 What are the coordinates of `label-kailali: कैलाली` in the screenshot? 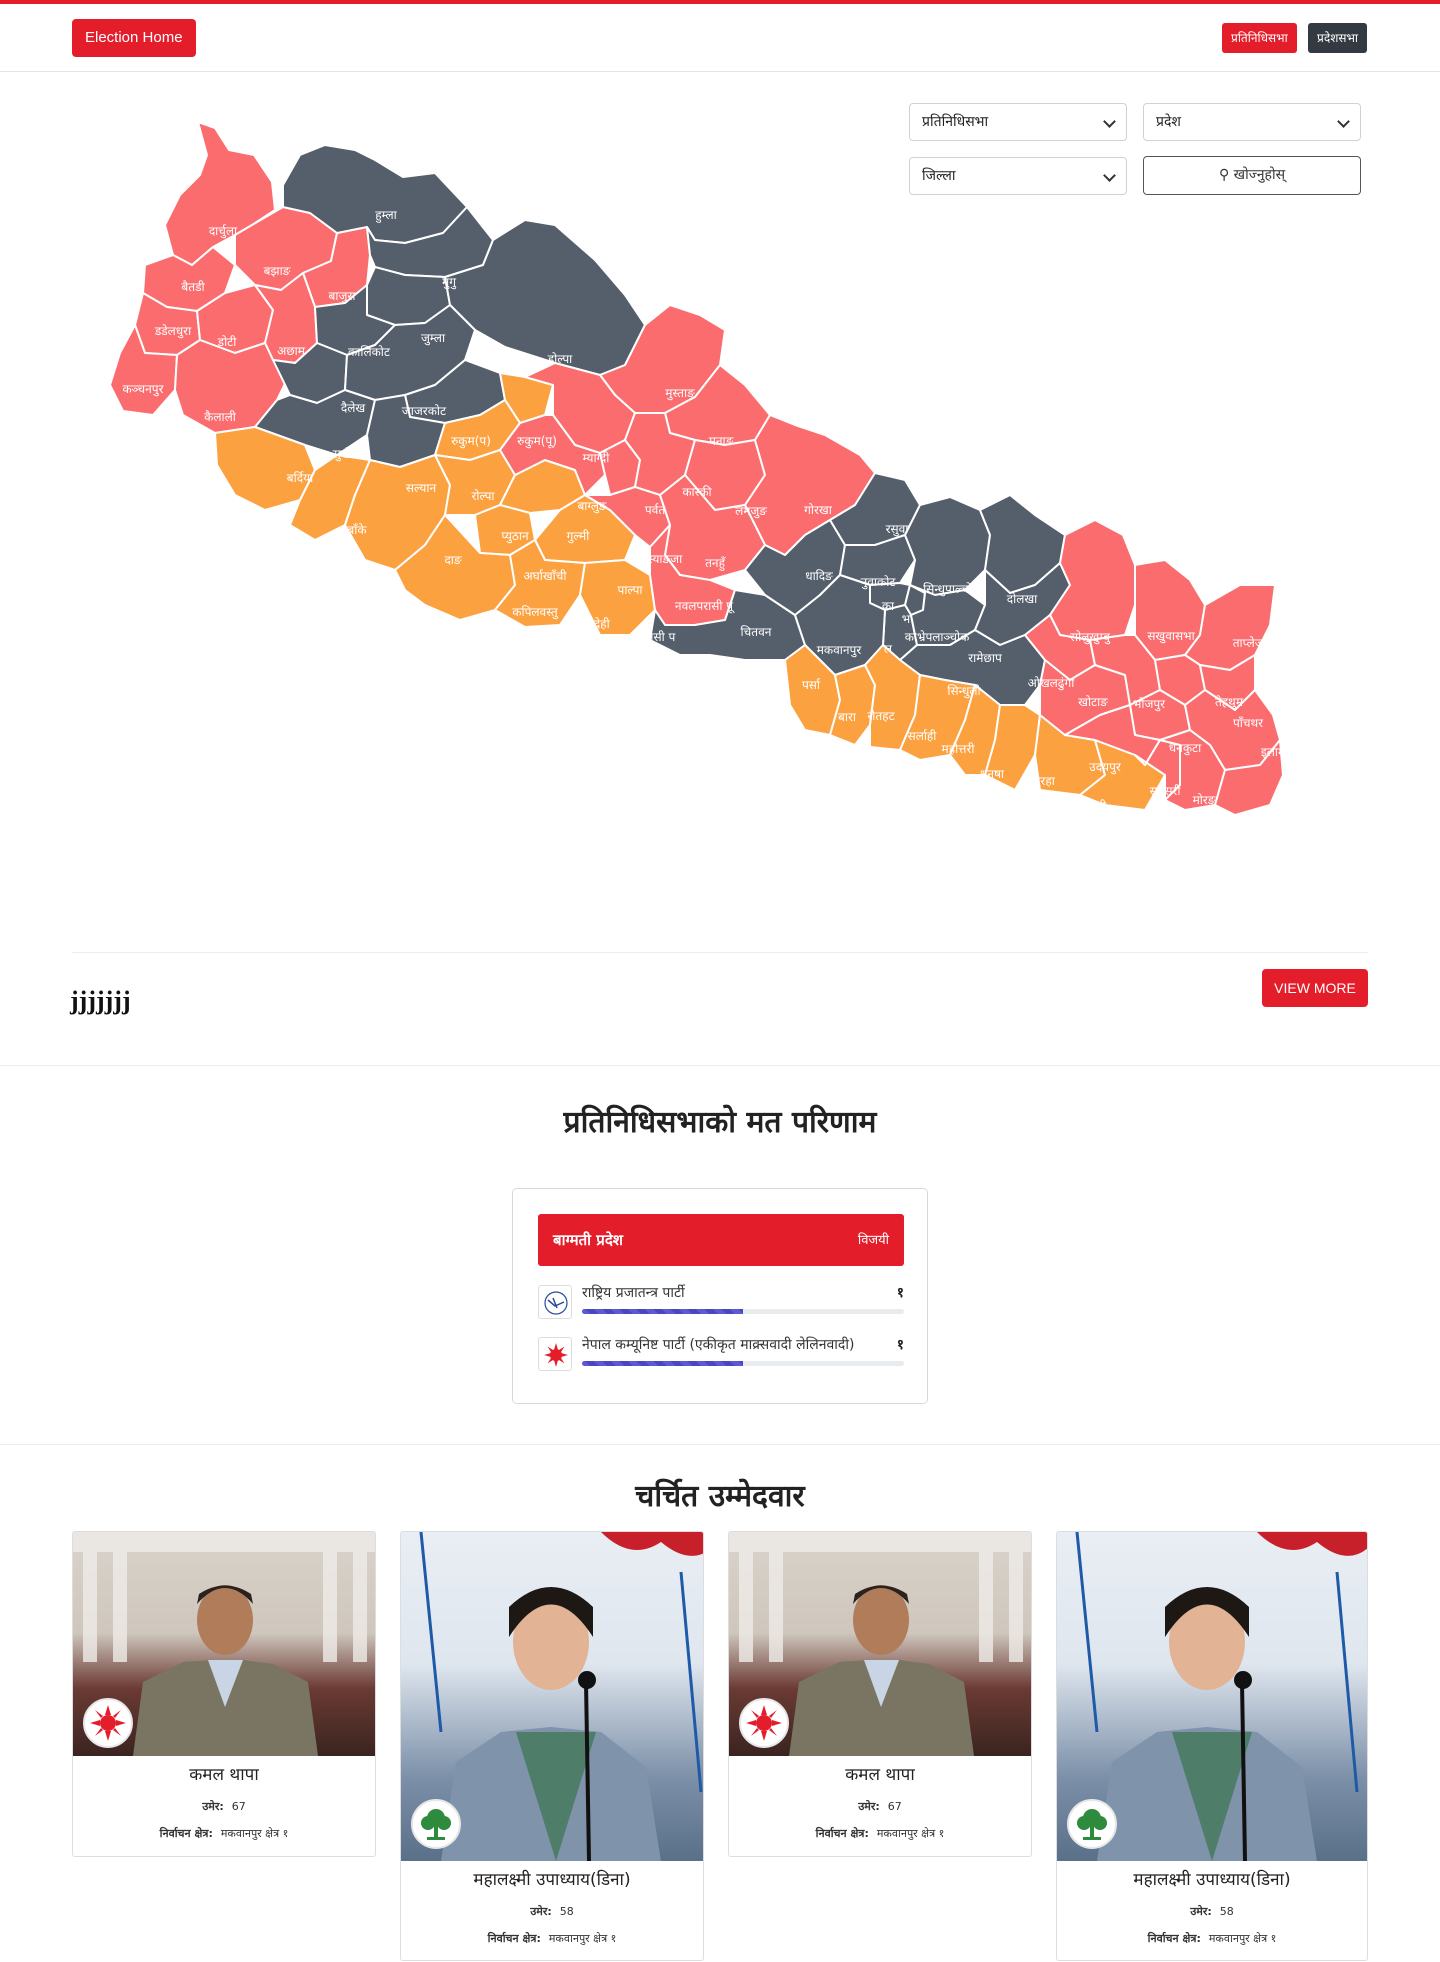 It's located at (220, 417).